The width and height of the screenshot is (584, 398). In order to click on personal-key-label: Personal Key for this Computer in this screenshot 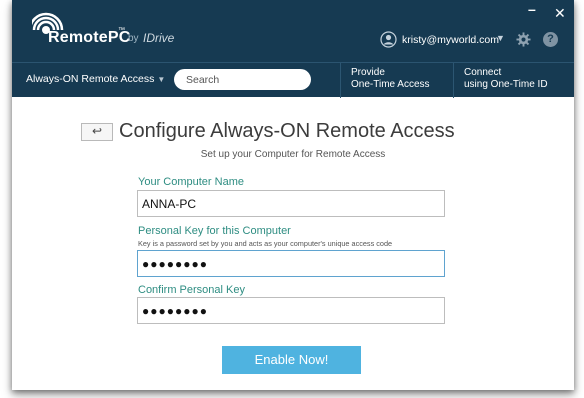, I will do `click(214, 231)`.